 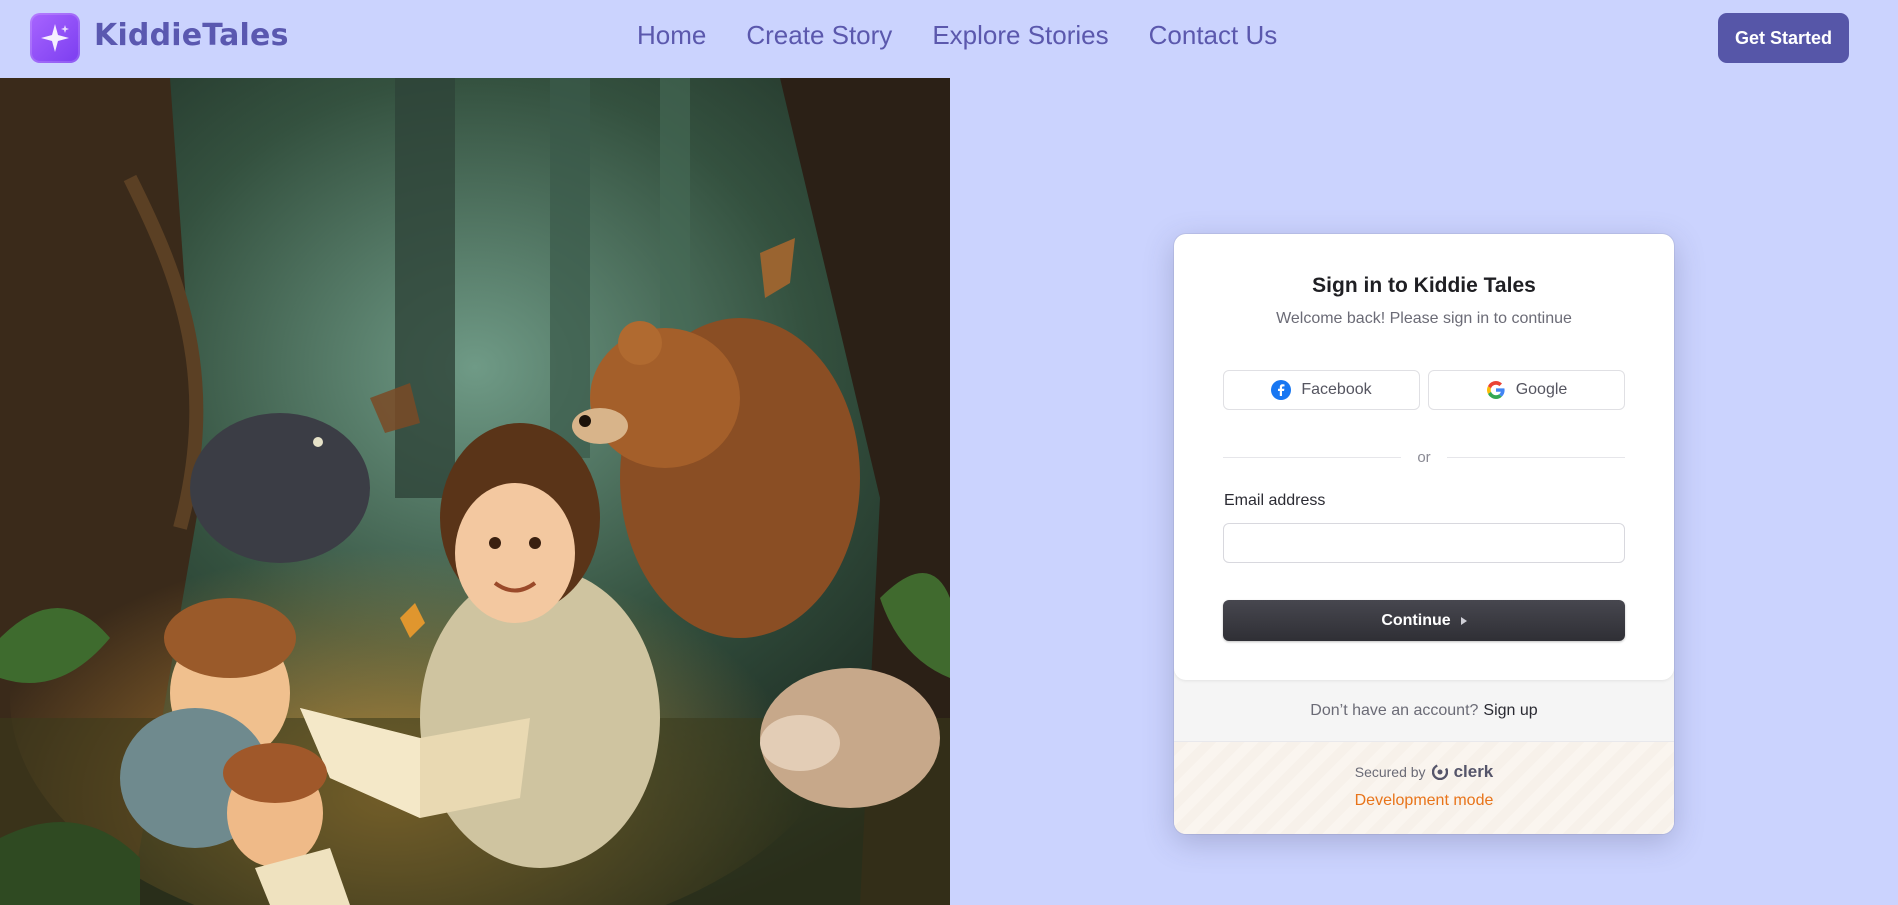 What do you see at coordinates (1020, 35) in the screenshot?
I see `nav-explore-stories: Explore Stories` at bounding box center [1020, 35].